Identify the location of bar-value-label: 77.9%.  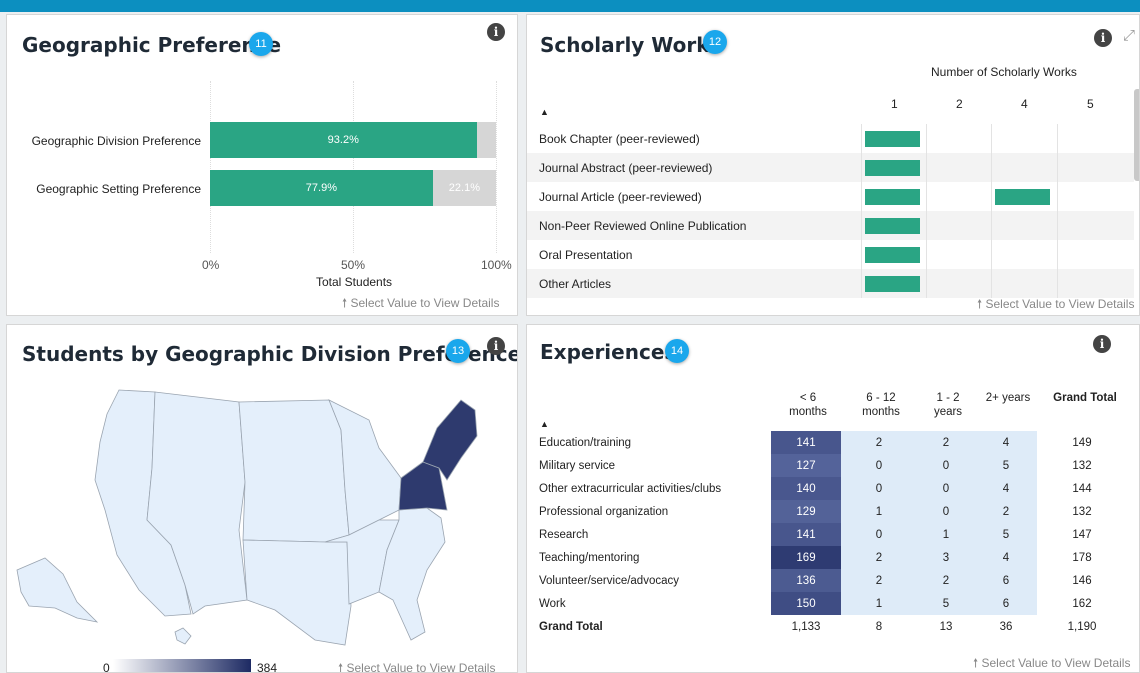
(321, 188).